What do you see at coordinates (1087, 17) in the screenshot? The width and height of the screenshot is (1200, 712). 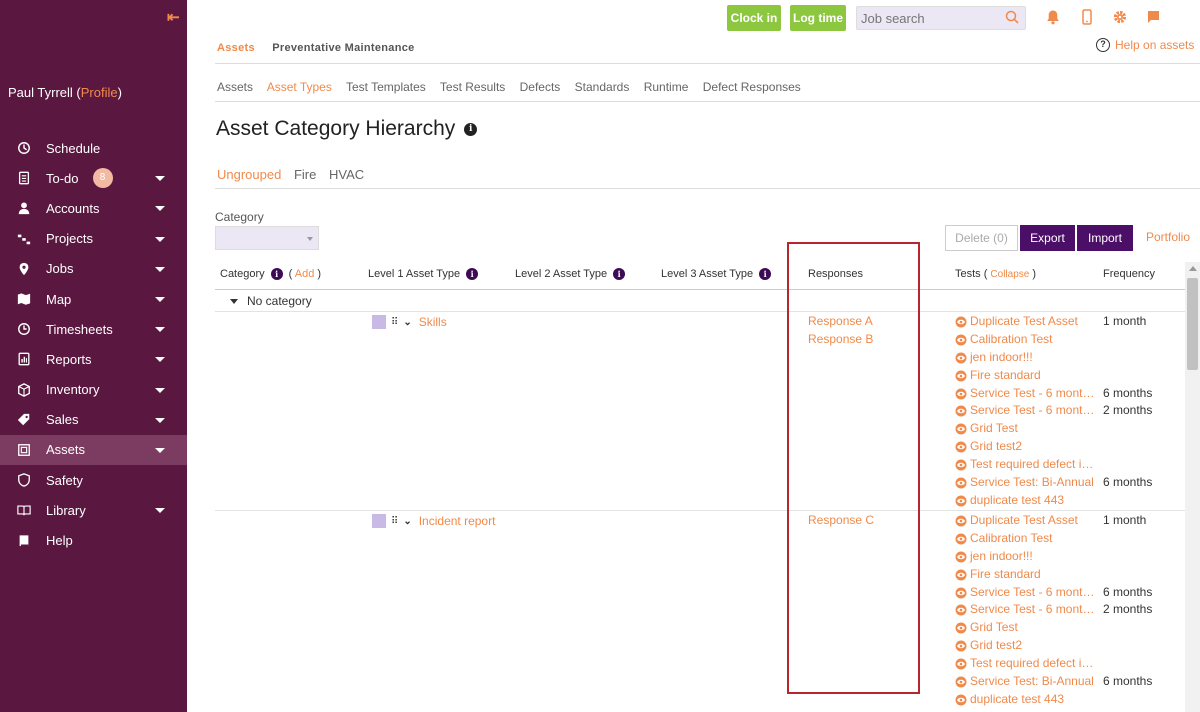 I see `mobile-icon` at bounding box center [1087, 17].